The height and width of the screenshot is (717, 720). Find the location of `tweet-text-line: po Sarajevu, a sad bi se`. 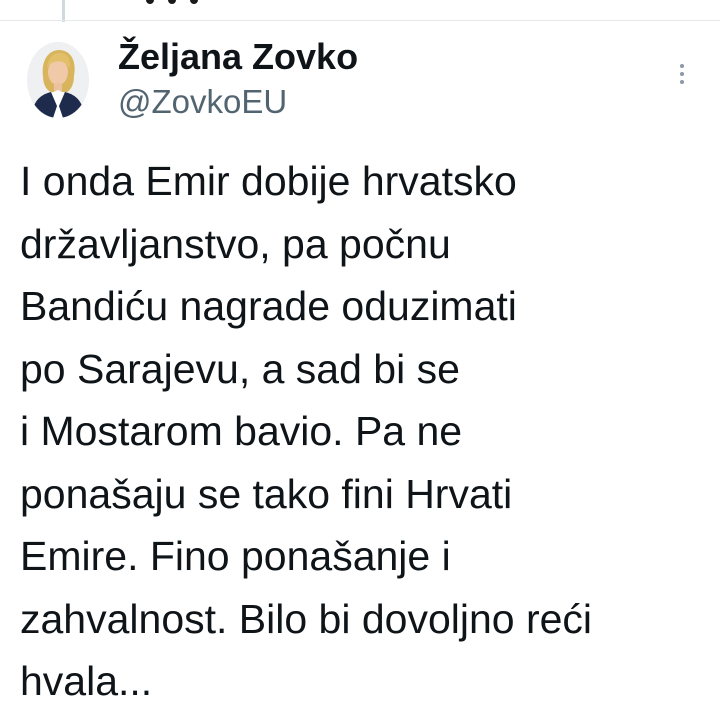

tweet-text-line: po Sarajevu, a sad bi se is located at coordinates (240, 368).